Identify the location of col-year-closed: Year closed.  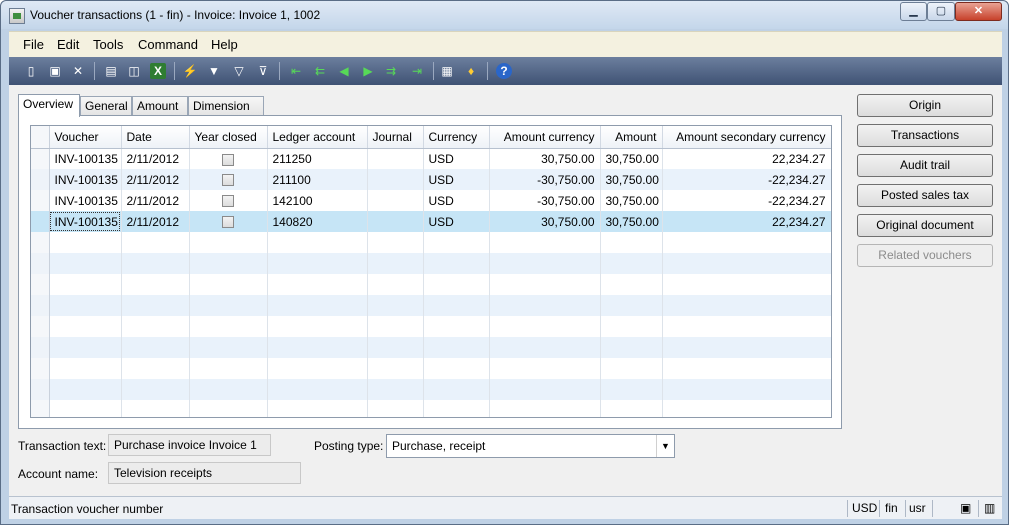
(228, 137).